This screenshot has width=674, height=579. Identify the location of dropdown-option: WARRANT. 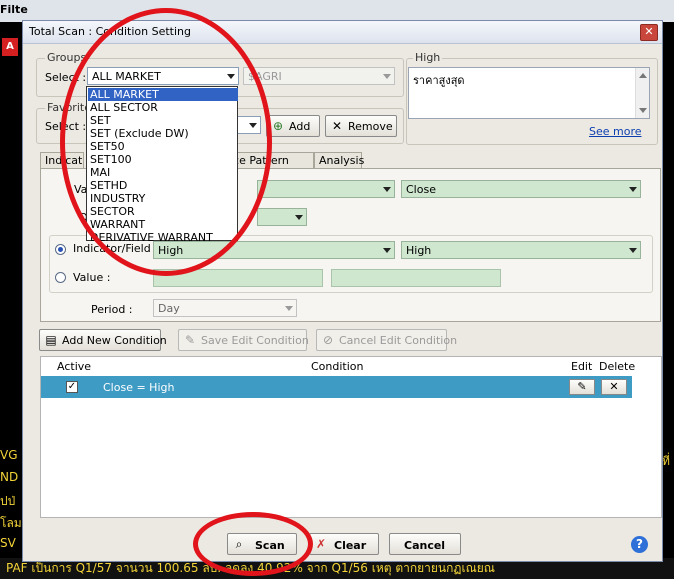
(163, 224).